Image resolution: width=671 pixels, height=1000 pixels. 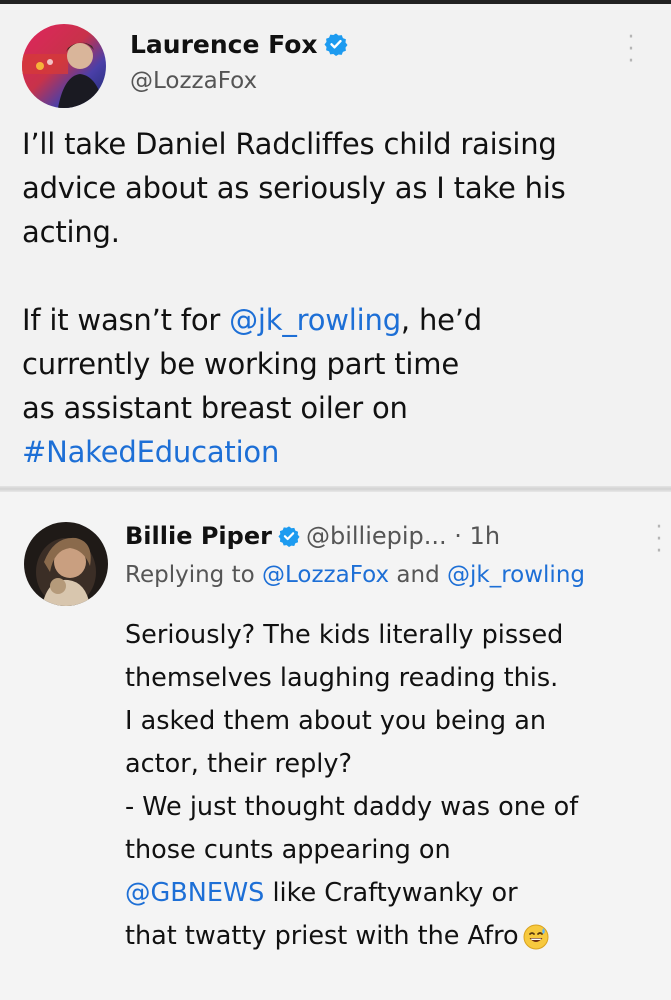 What do you see at coordinates (536, 942) in the screenshot?
I see `grinning-sweat-emoji` at bounding box center [536, 942].